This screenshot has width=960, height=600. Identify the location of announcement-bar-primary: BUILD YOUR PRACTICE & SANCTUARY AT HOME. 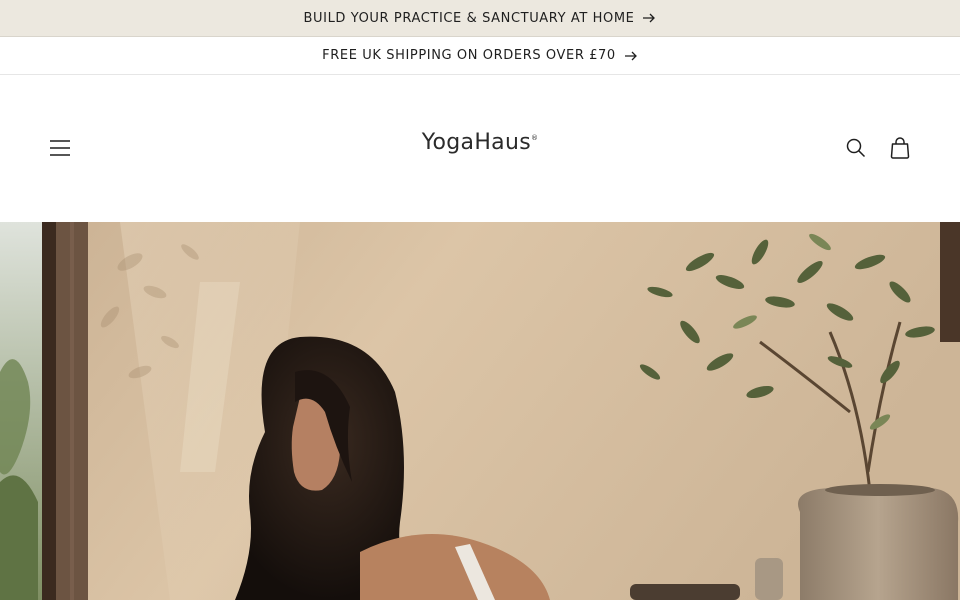
(480, 18).